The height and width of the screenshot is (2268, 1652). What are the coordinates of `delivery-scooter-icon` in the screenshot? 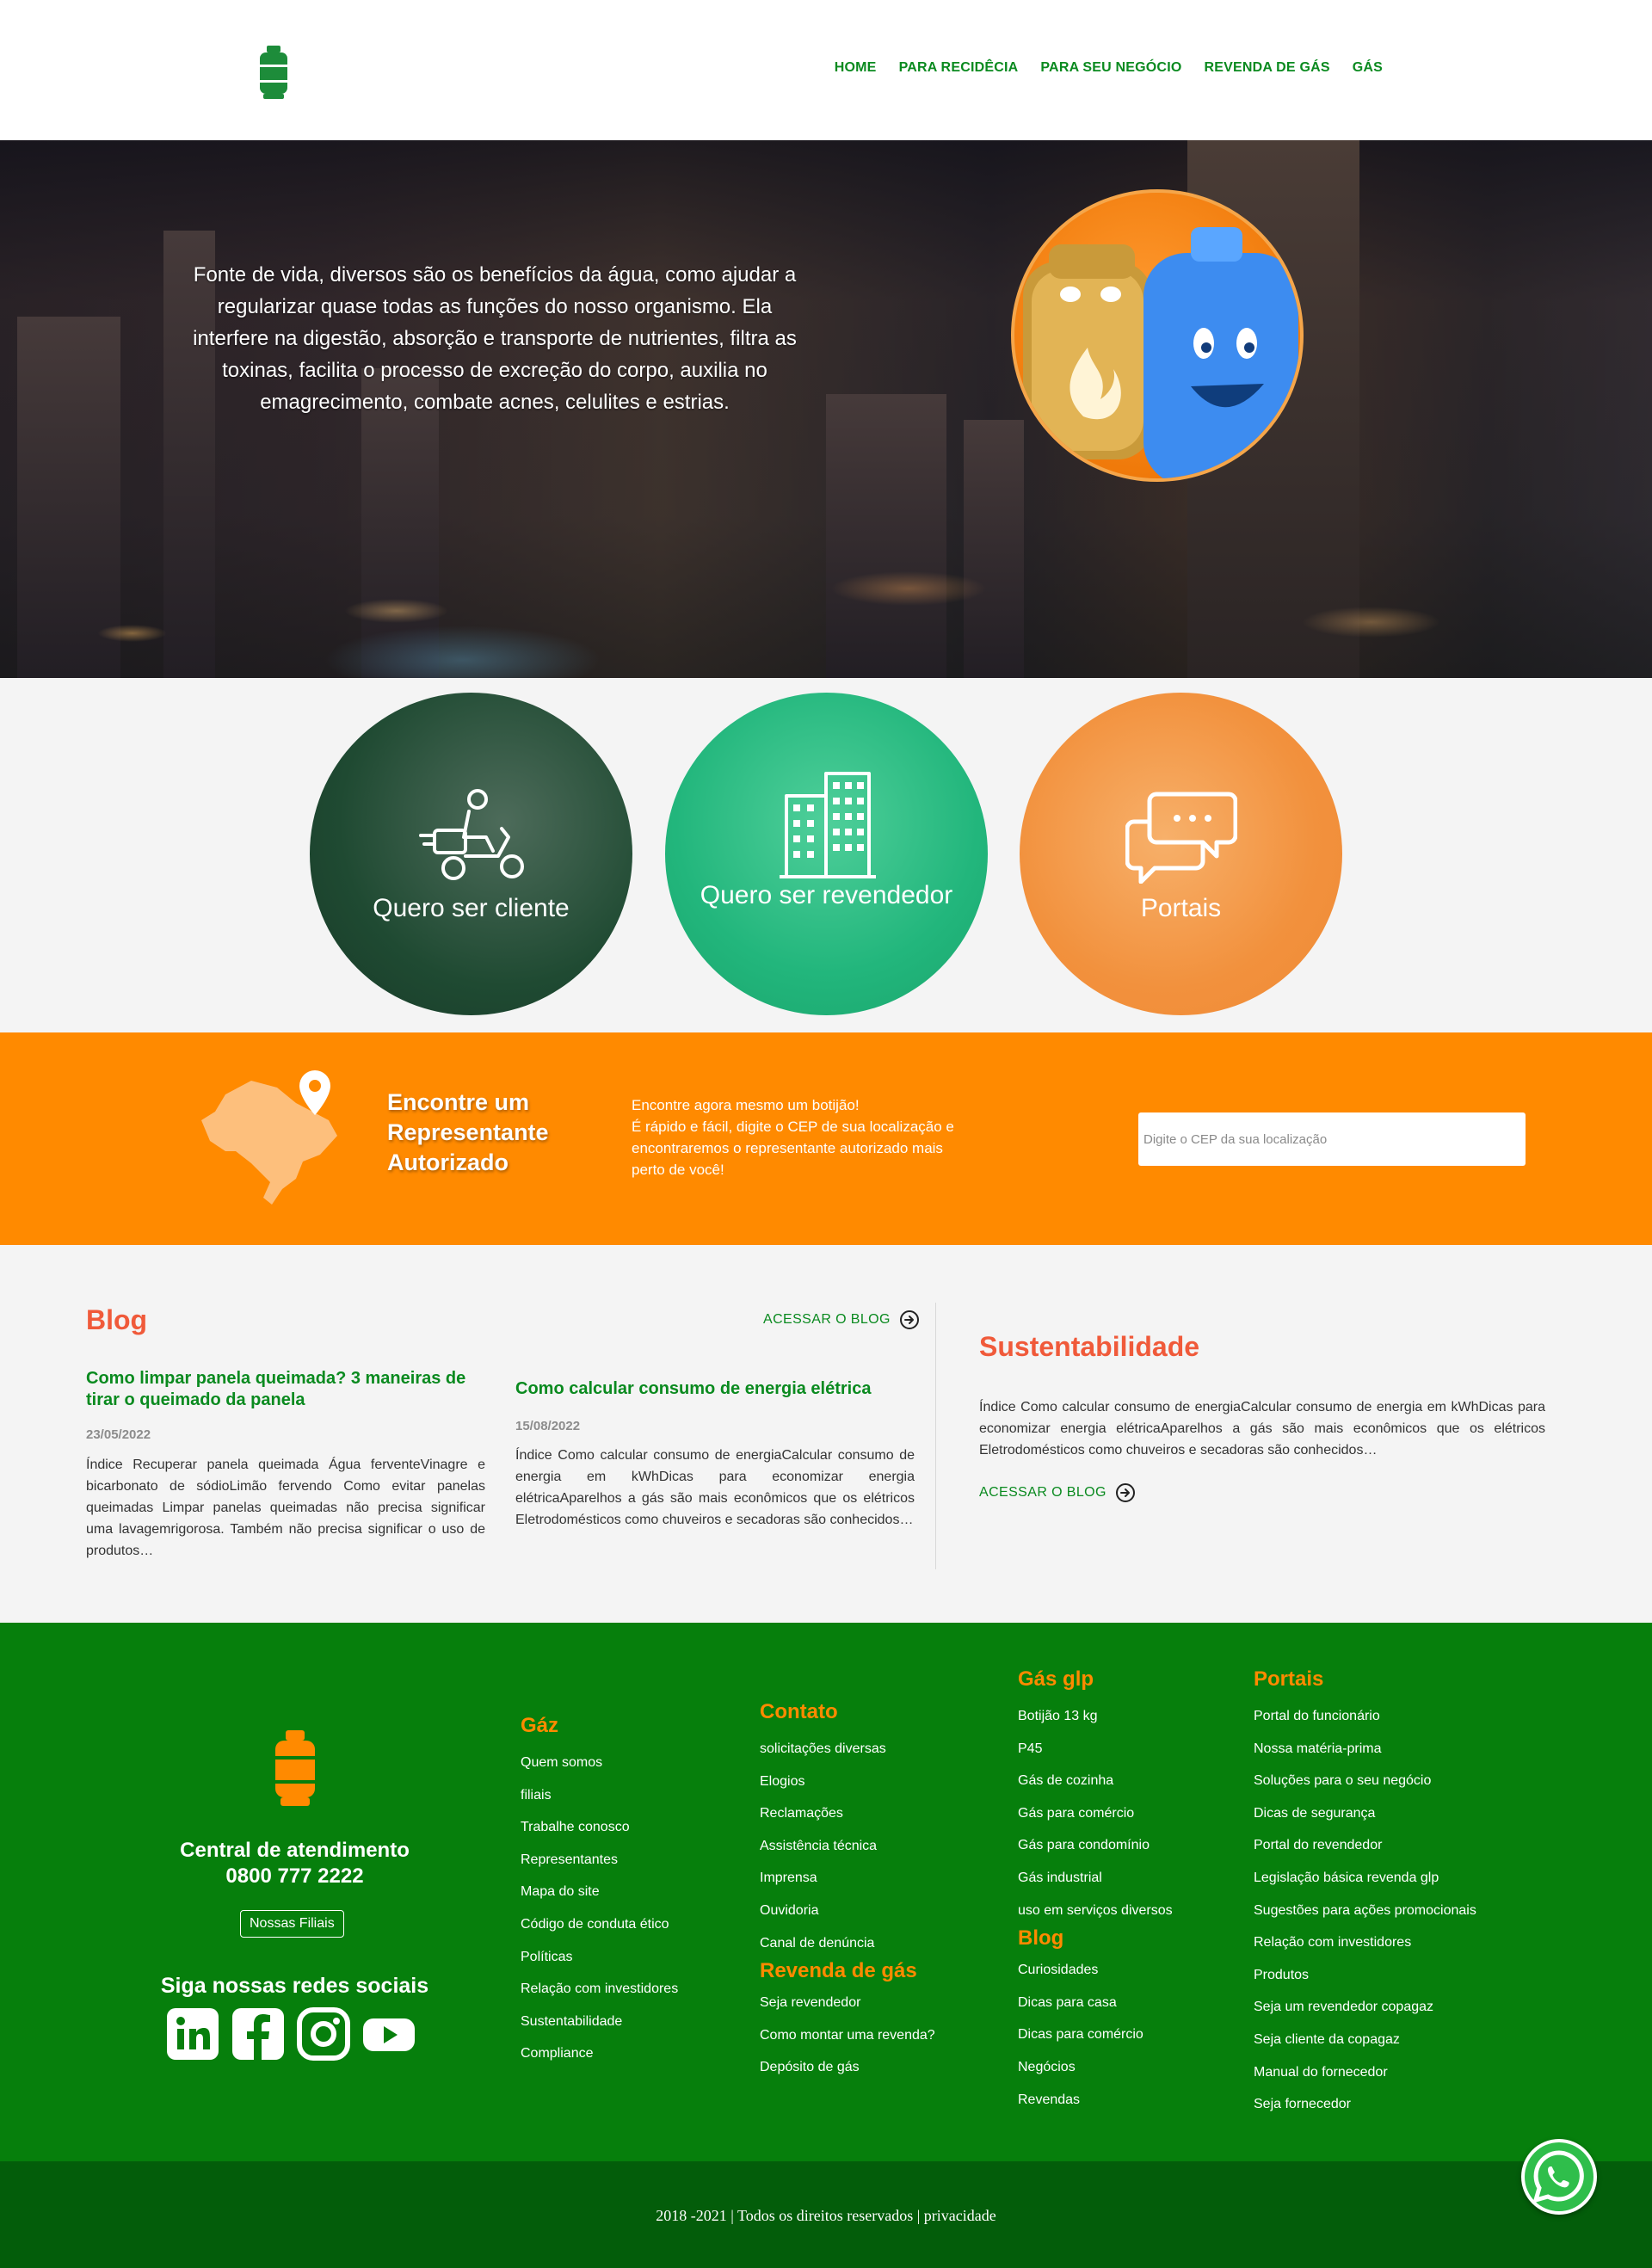 It's located at (471, 834).